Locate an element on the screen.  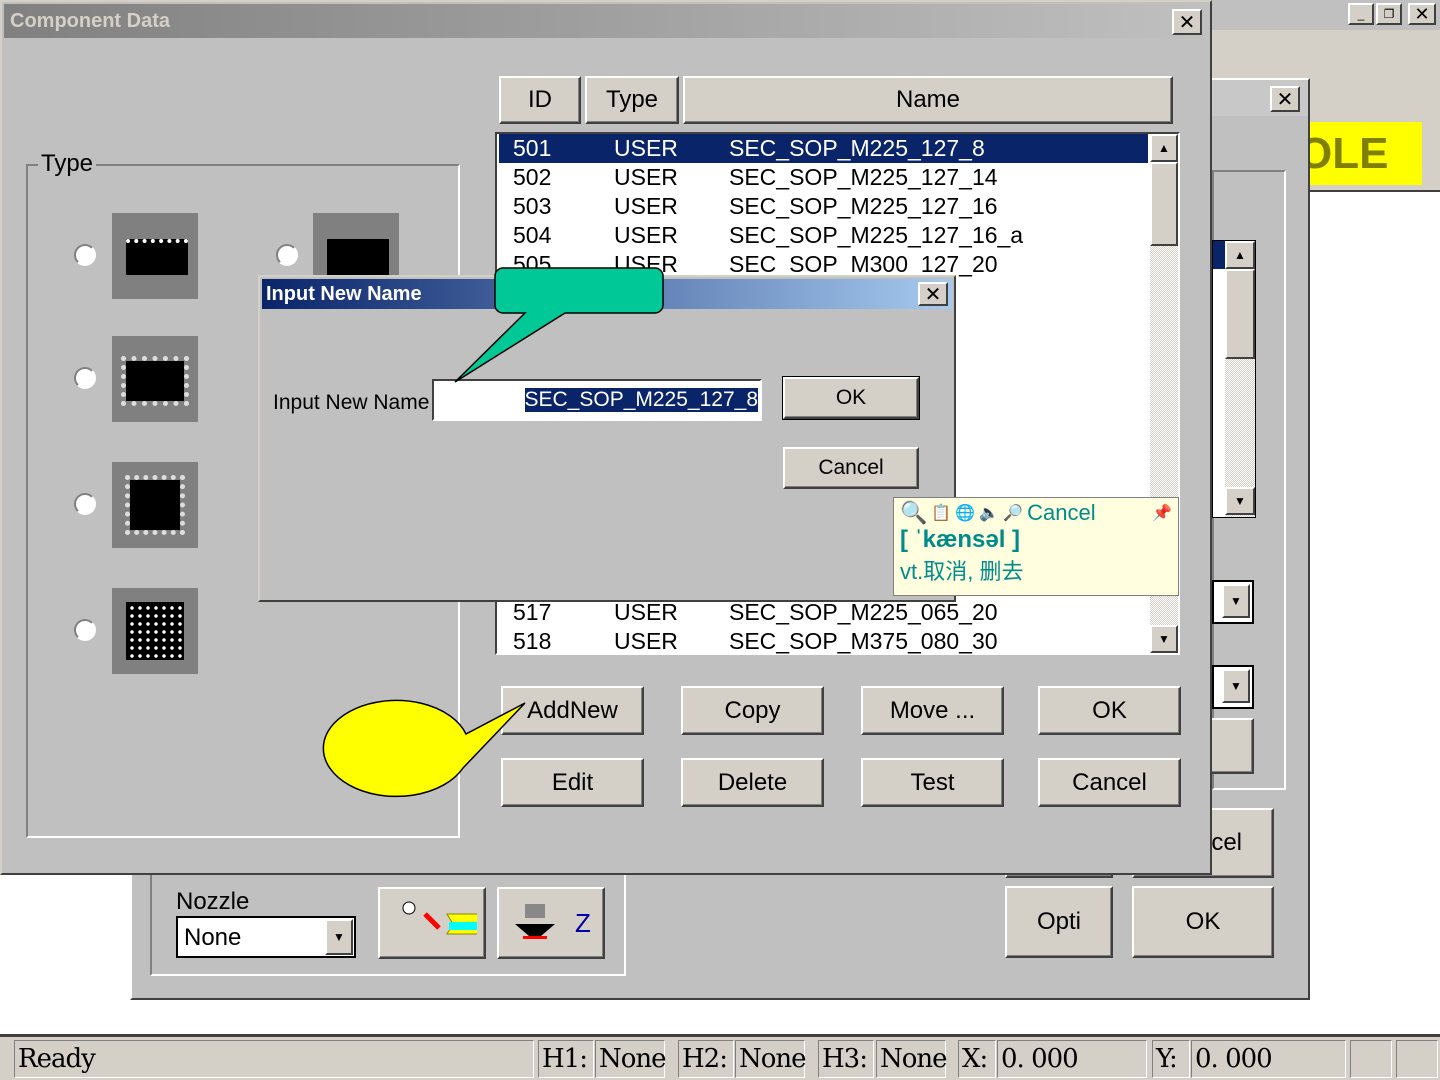
h3-label: H3: is located at coordinates (846, 1059).